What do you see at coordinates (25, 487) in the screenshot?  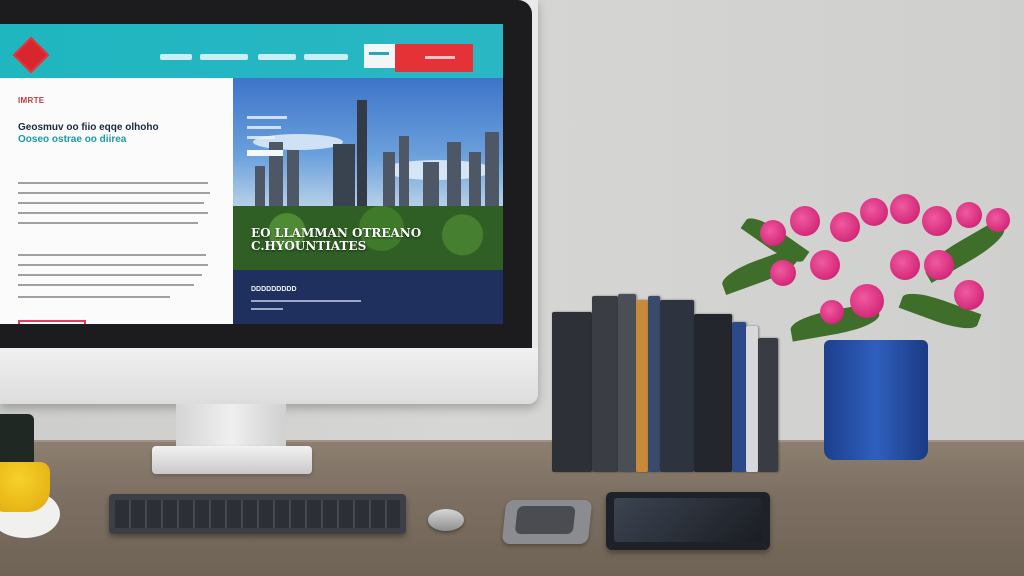 I see `yellow-cup` at bounding box center [25, 487].